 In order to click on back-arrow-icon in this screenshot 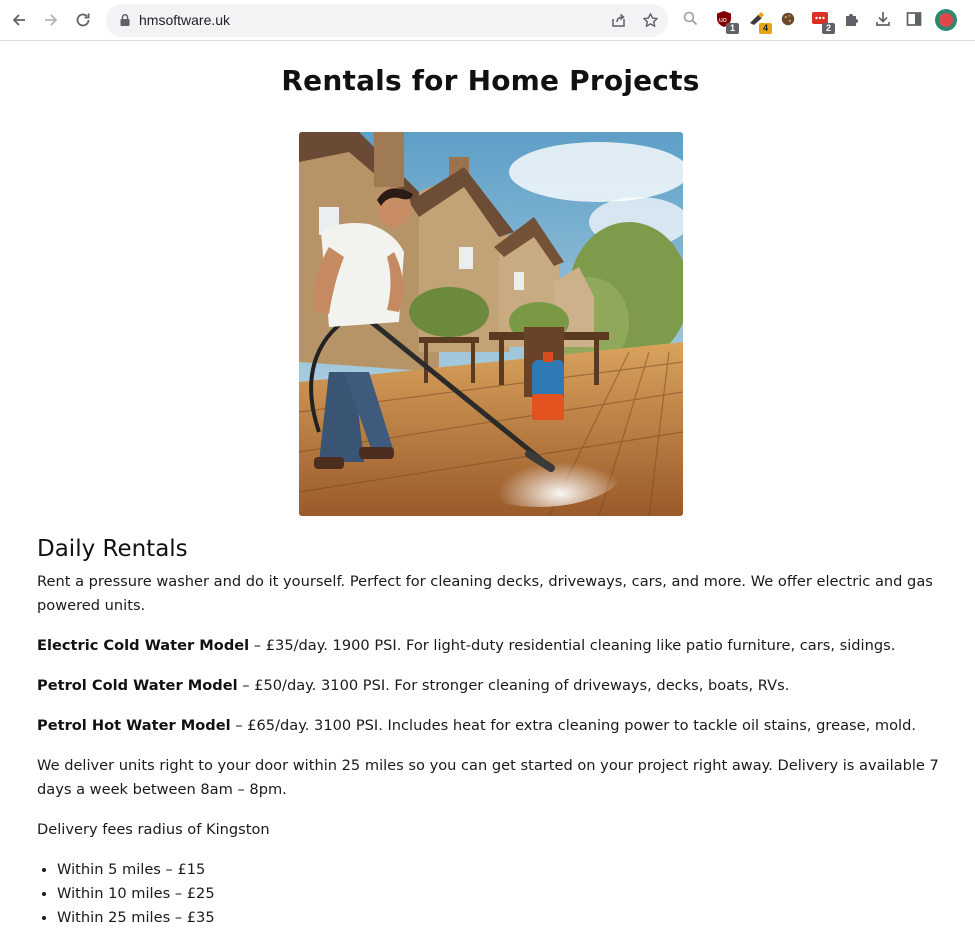, I will do `click(18, 20)`.